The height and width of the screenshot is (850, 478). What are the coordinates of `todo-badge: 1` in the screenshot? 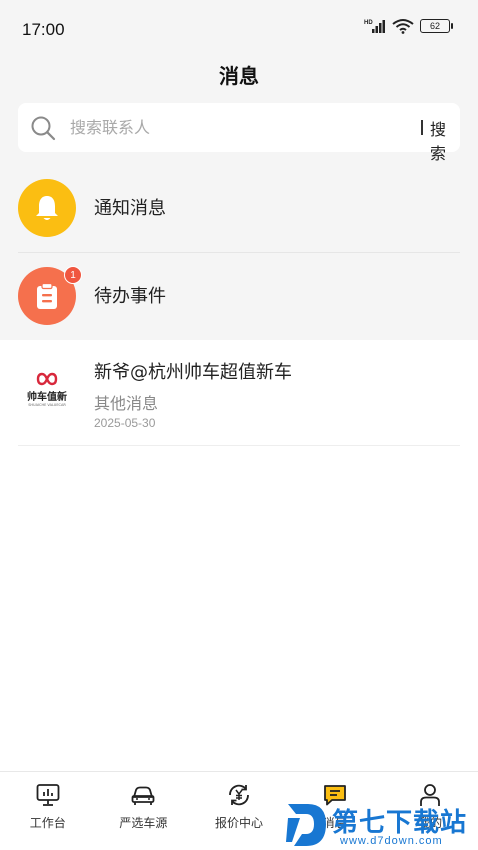 It's located at (73, 275).